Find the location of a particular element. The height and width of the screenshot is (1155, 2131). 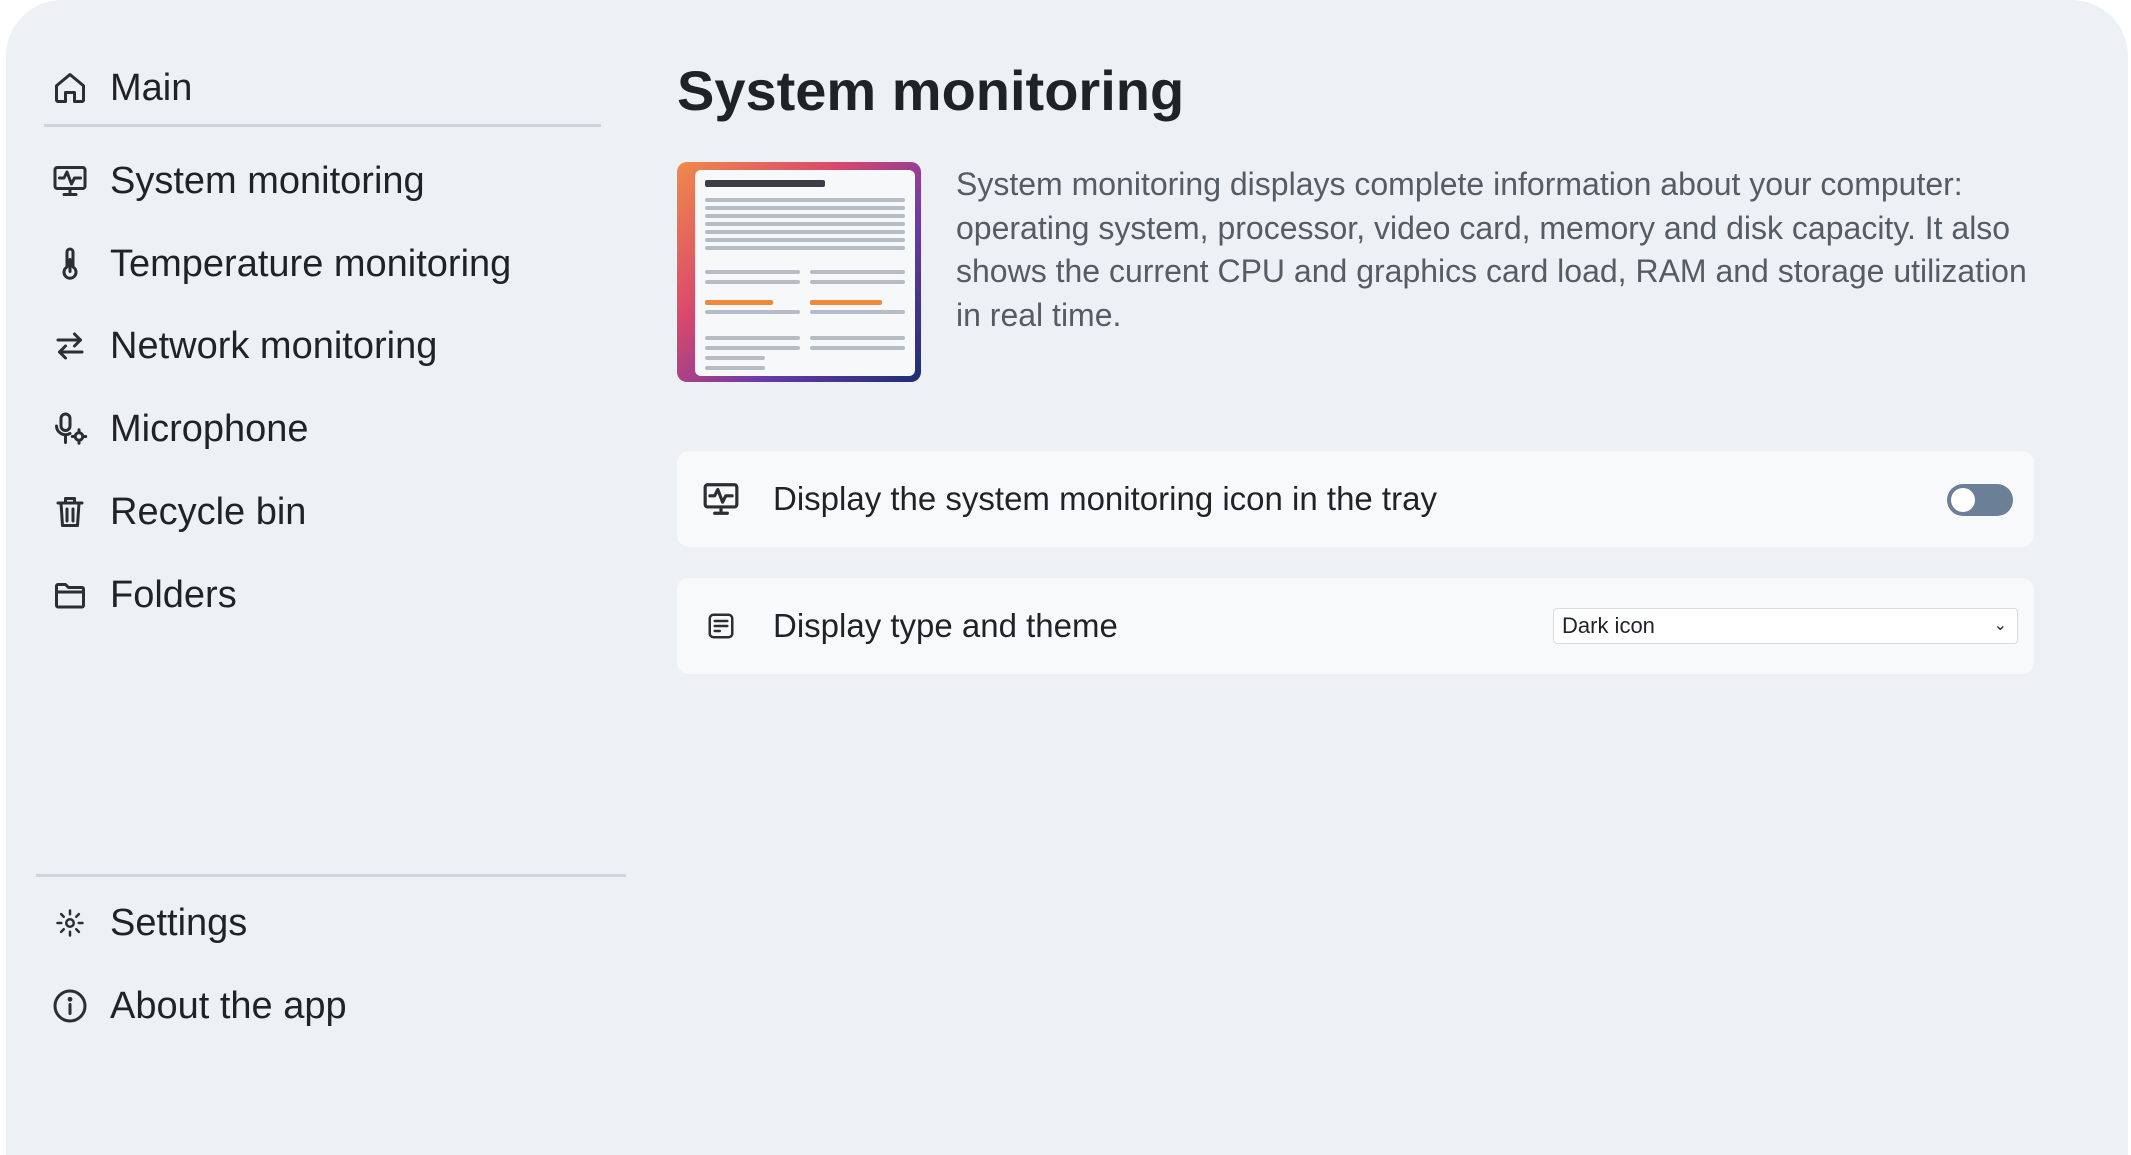

arrows-exchange-icon is located at coordinates (70, 346).